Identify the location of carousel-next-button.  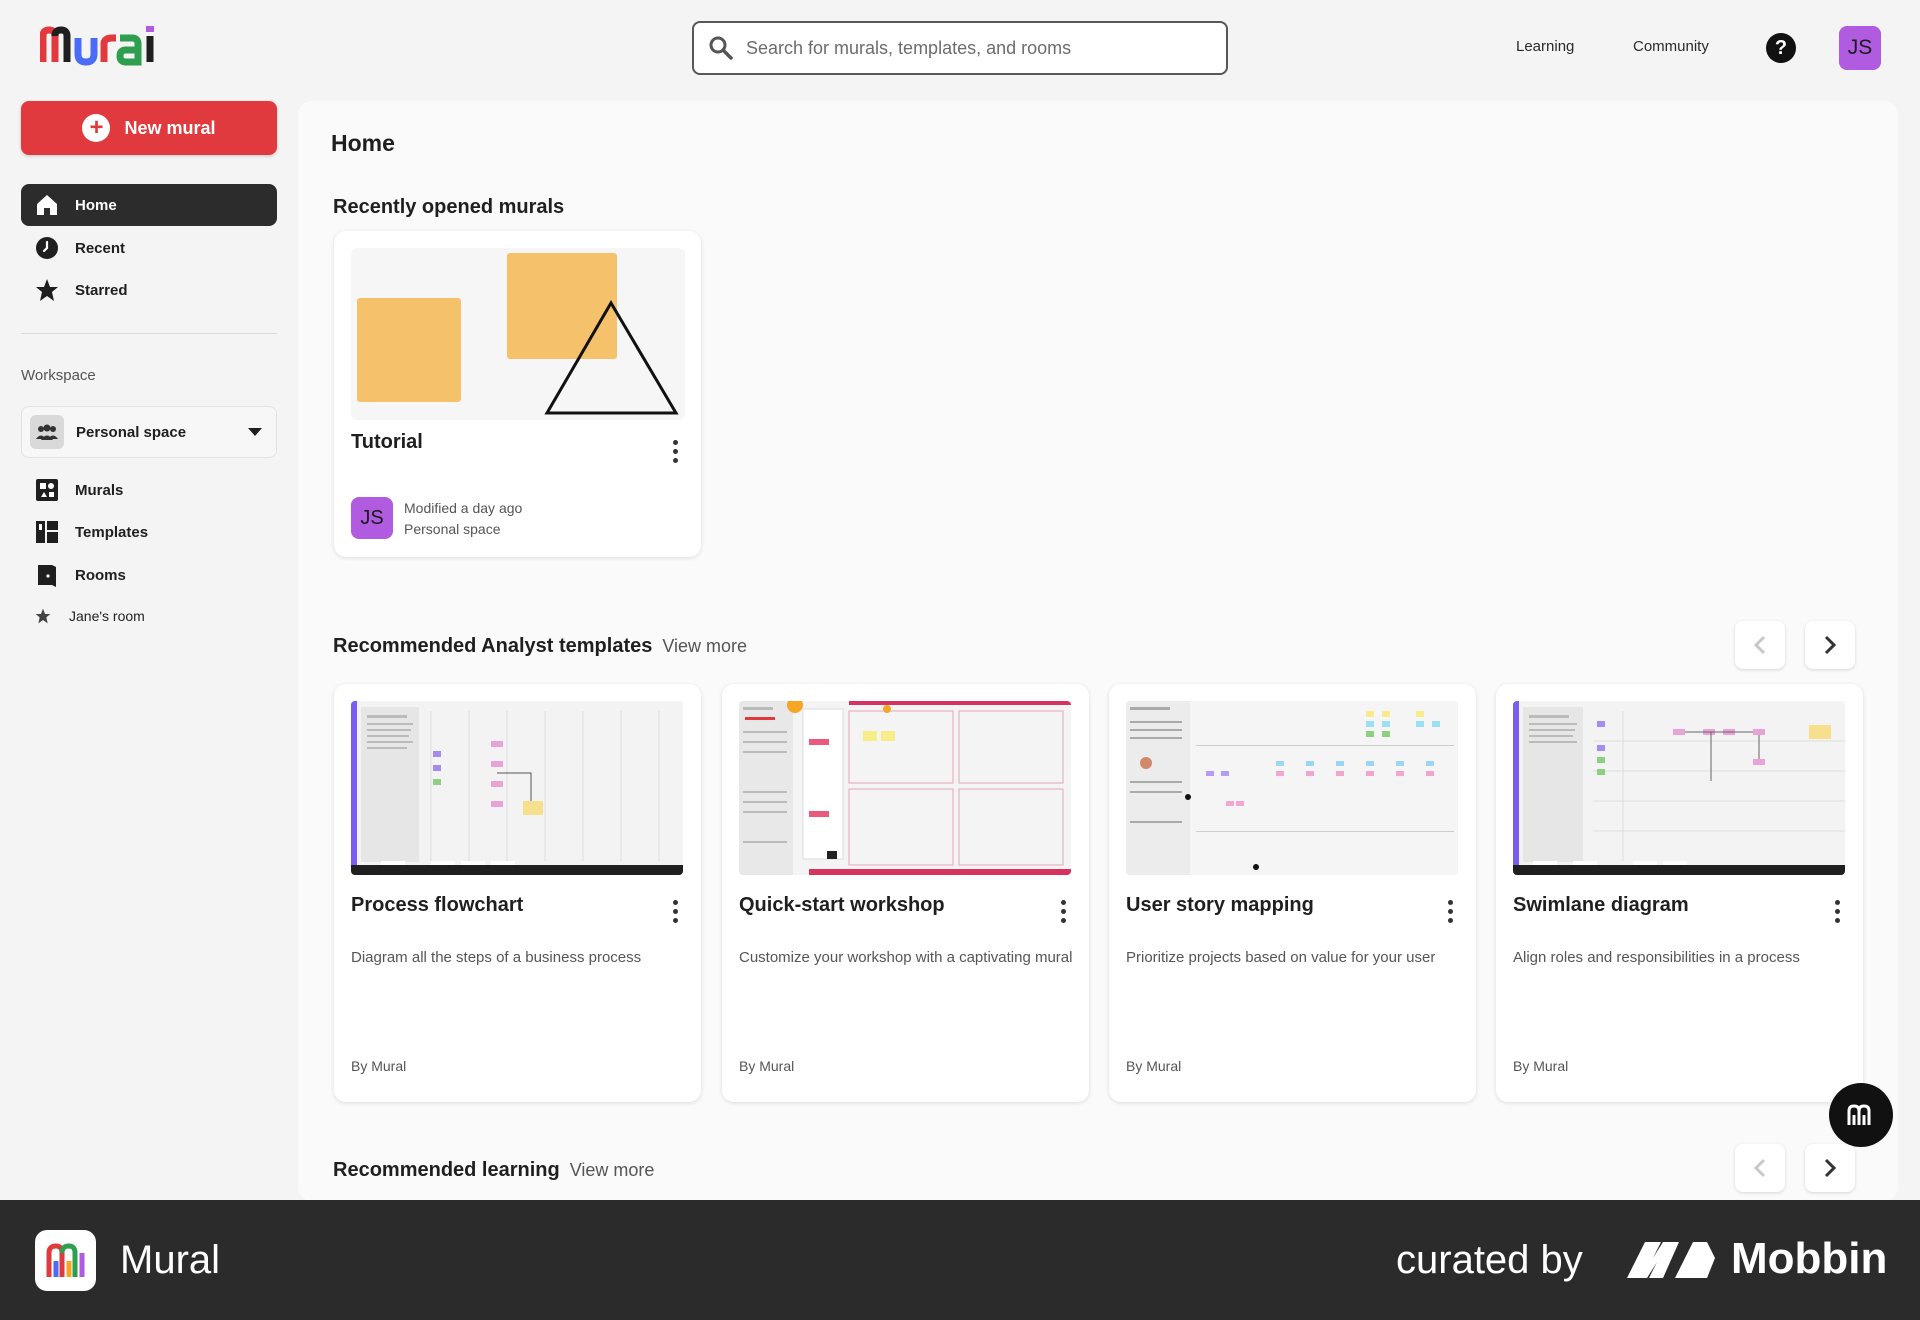
(1830, 645).